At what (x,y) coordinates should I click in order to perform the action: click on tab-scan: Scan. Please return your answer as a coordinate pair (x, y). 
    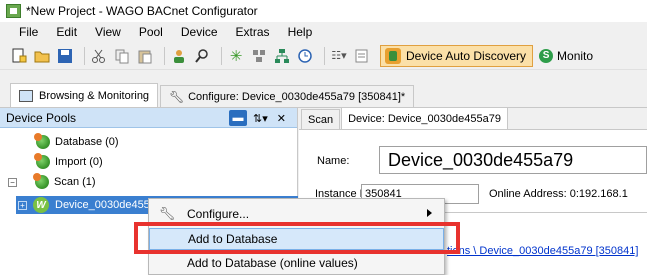
    Looking at the image, I should click on (321, 119).